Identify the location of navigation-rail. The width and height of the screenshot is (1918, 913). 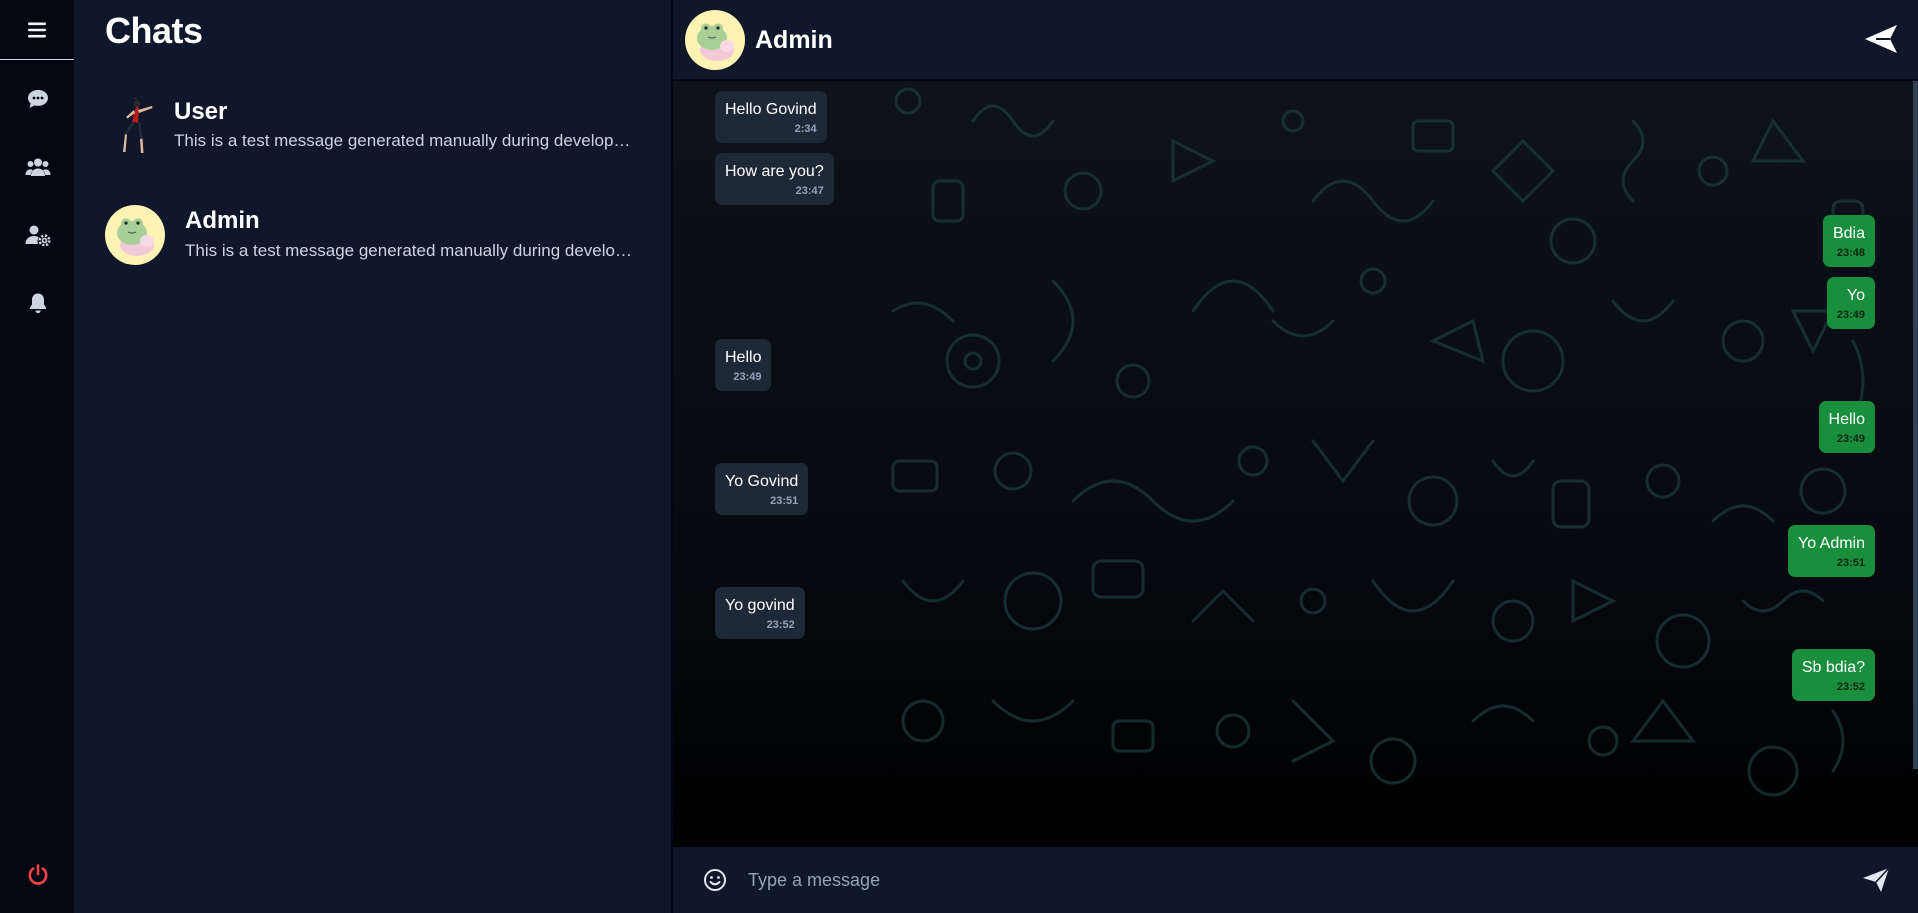
(37, 456).